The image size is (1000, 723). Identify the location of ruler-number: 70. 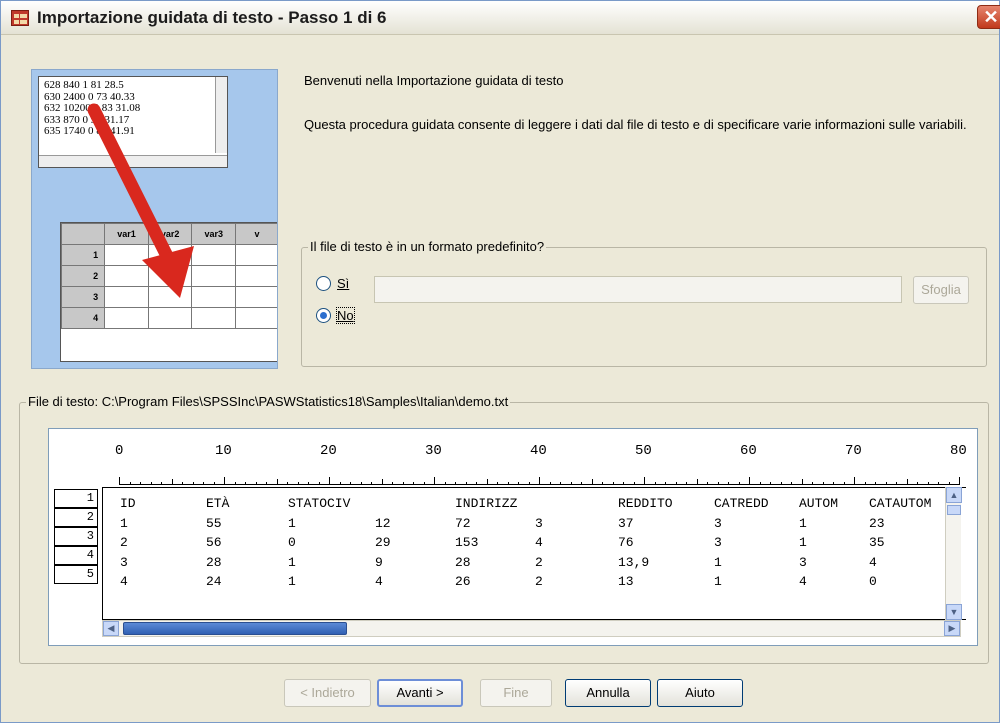
(853, 451).